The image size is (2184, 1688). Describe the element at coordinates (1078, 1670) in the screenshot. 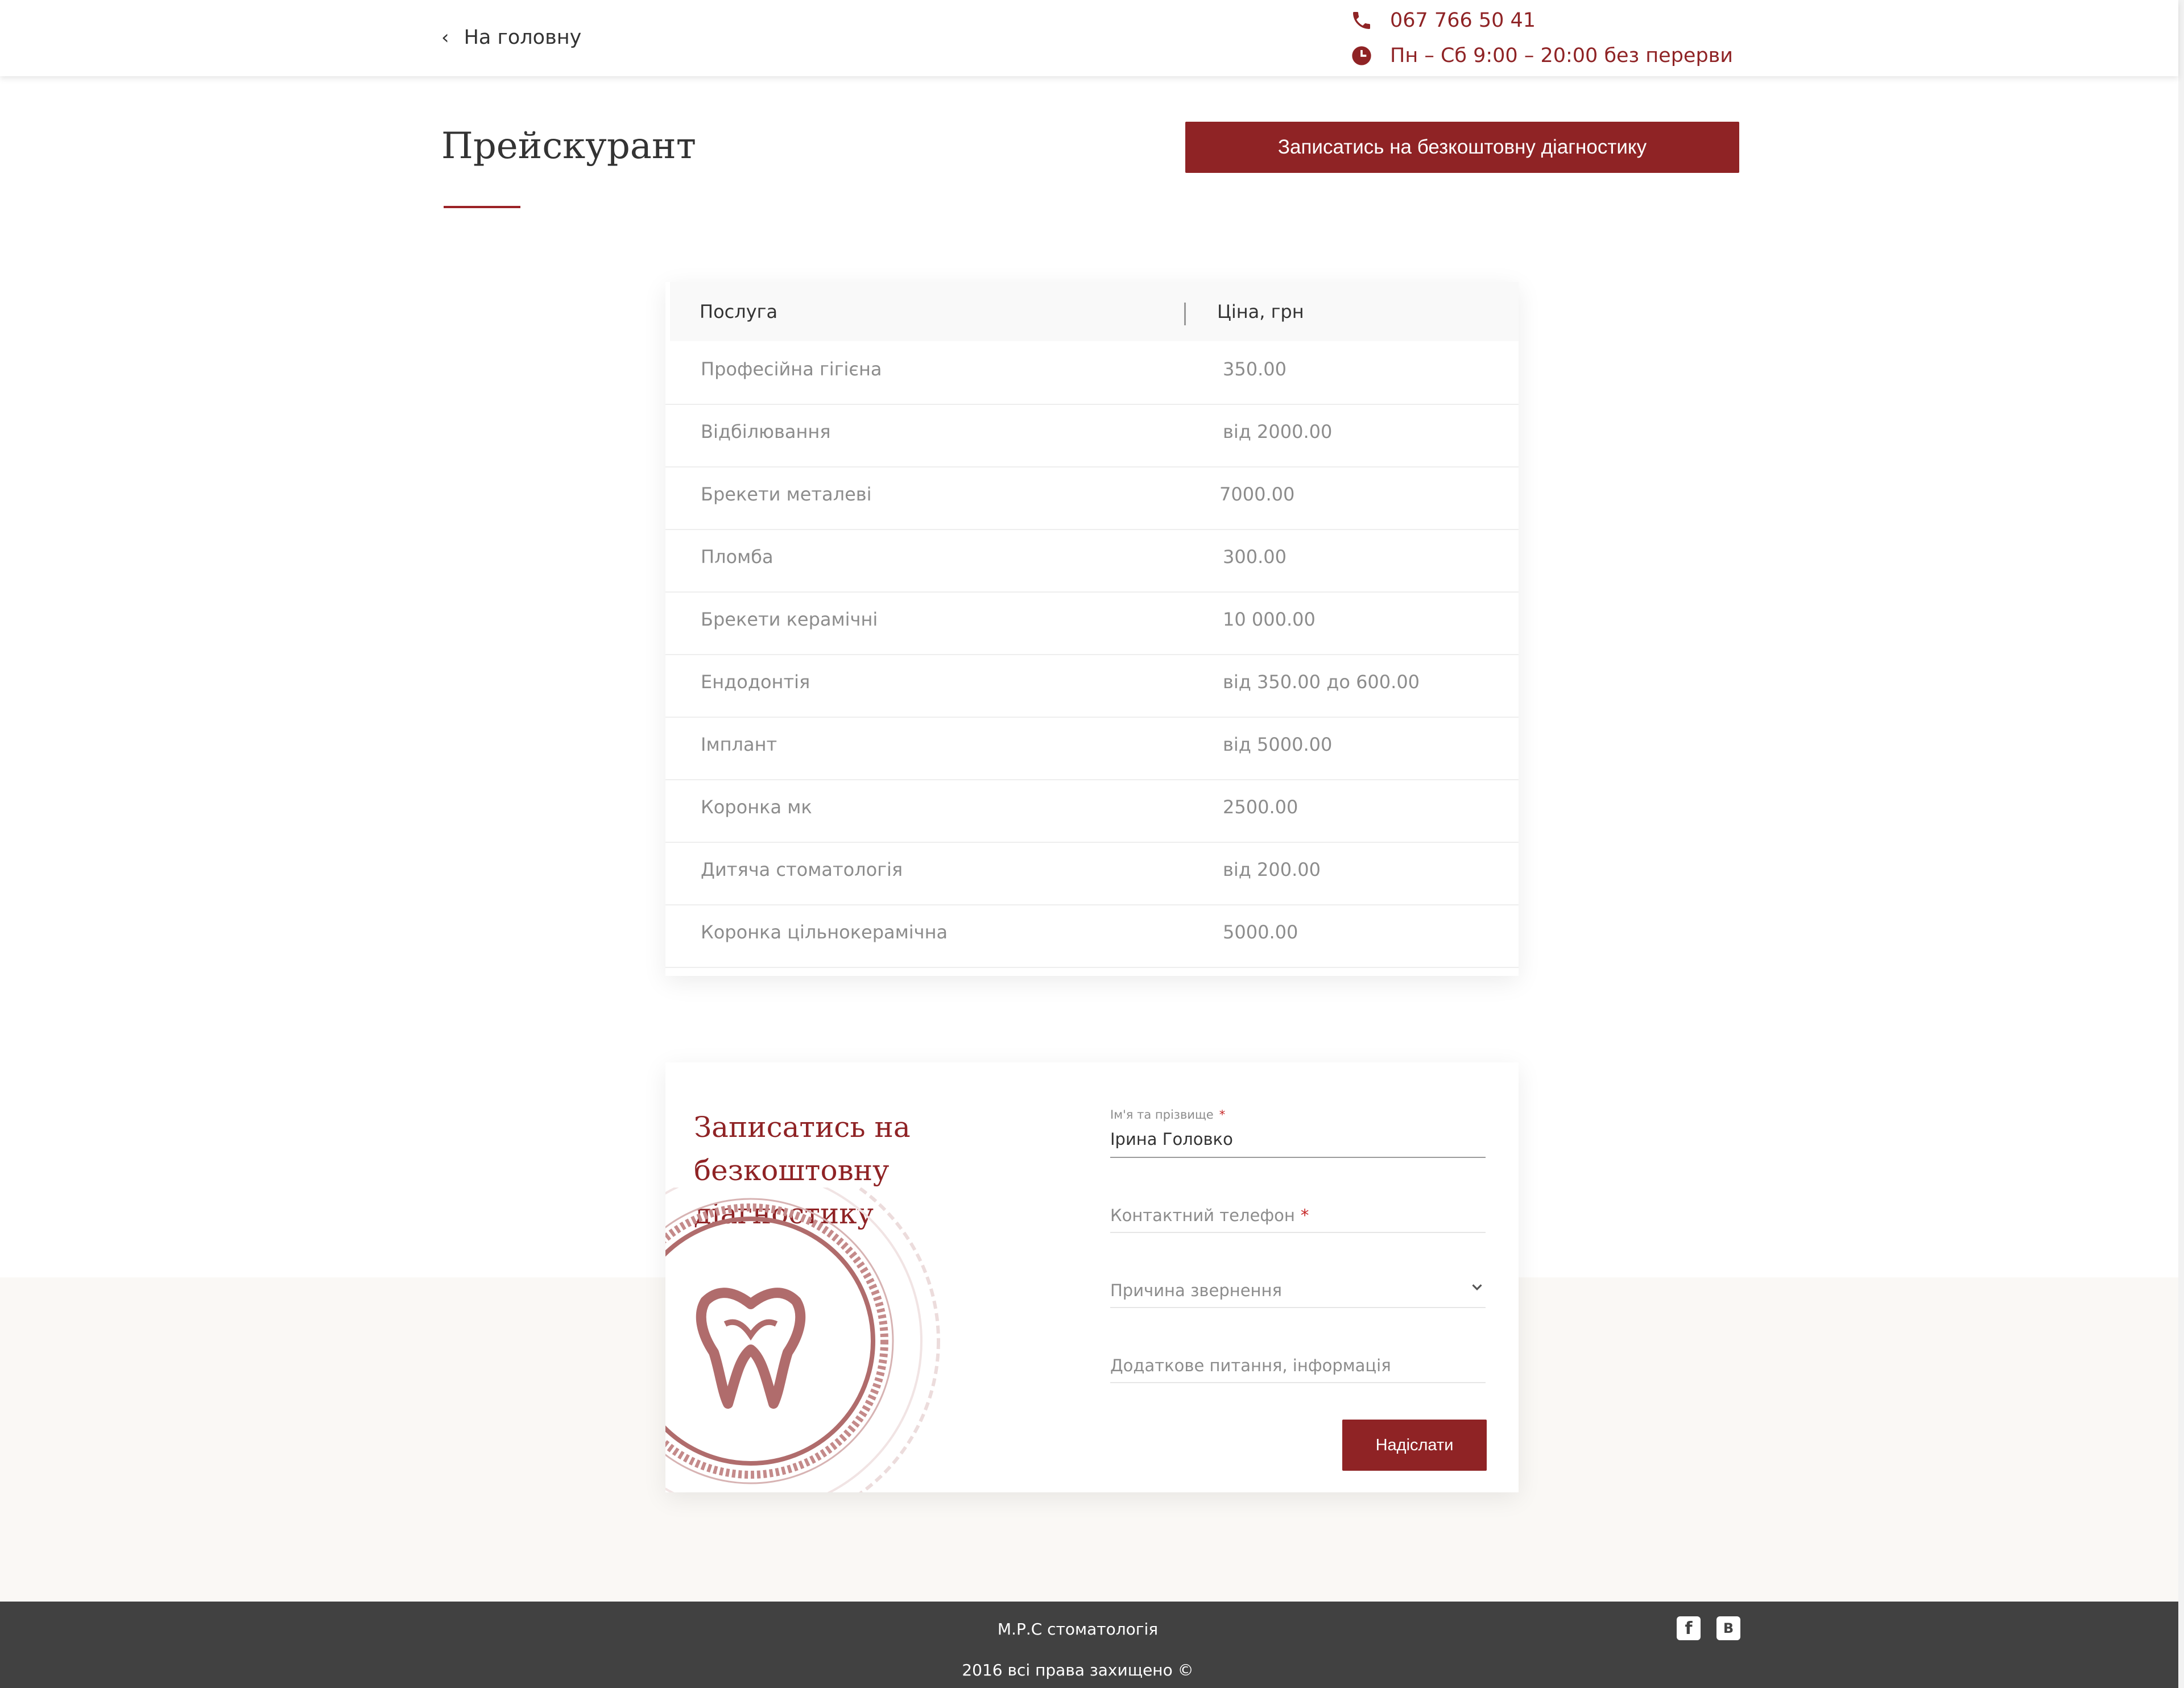

I see `footer-copyright: 2016 всі права захищено ©` at that location.